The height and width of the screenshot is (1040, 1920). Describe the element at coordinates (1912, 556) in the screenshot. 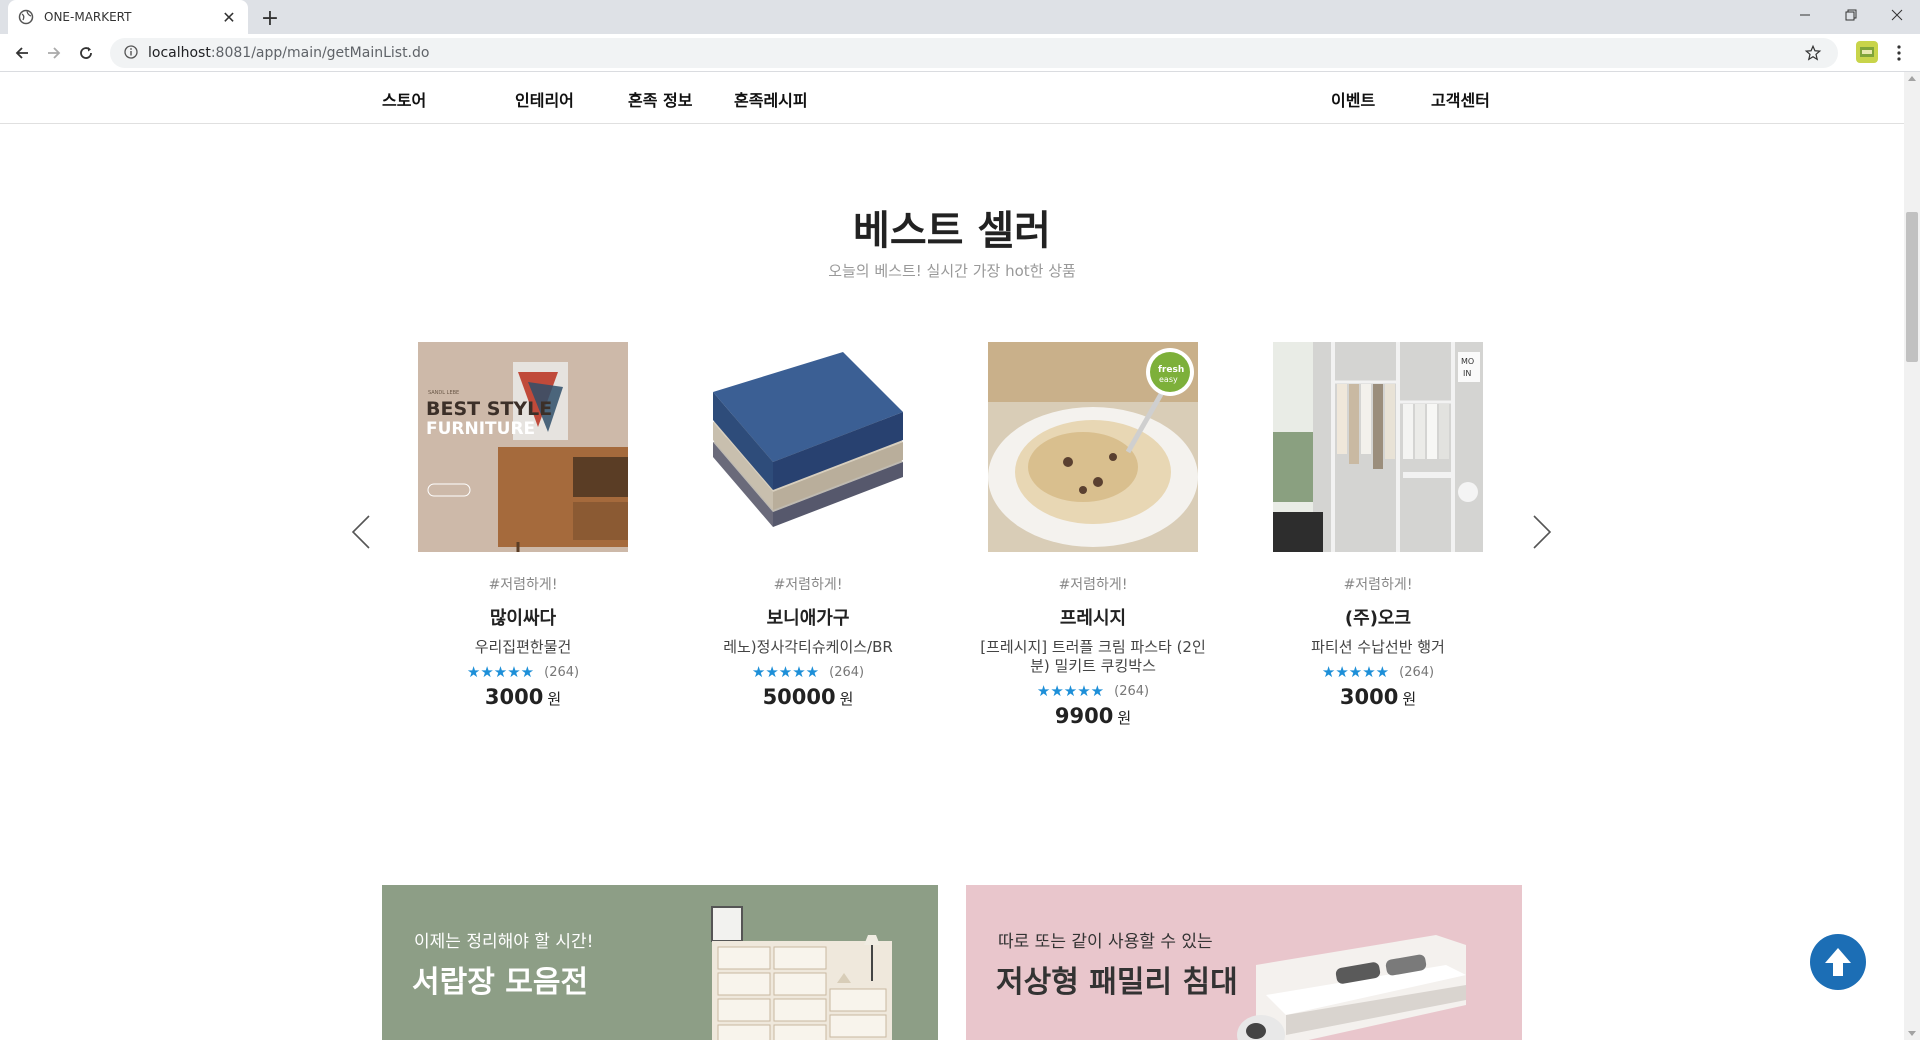

I see `page-scrollbar` at that location.